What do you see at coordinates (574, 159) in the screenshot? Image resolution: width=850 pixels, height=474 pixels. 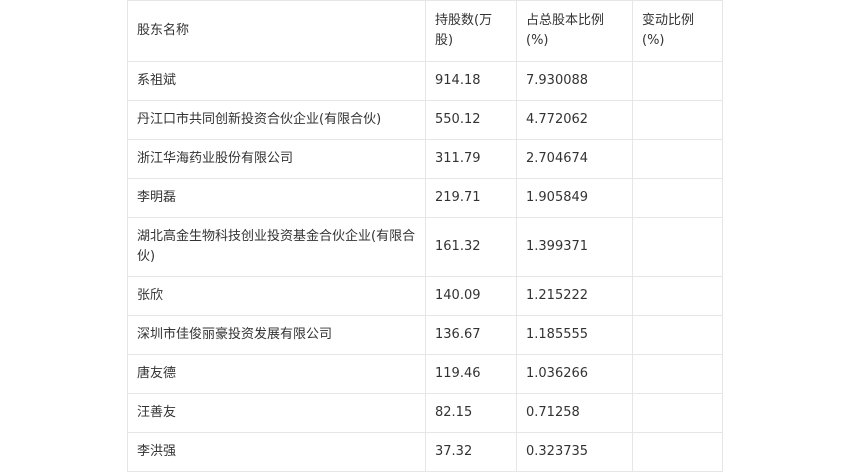 I see `cell-share-ratio: 2.704674` at bounding box center [574, 159].